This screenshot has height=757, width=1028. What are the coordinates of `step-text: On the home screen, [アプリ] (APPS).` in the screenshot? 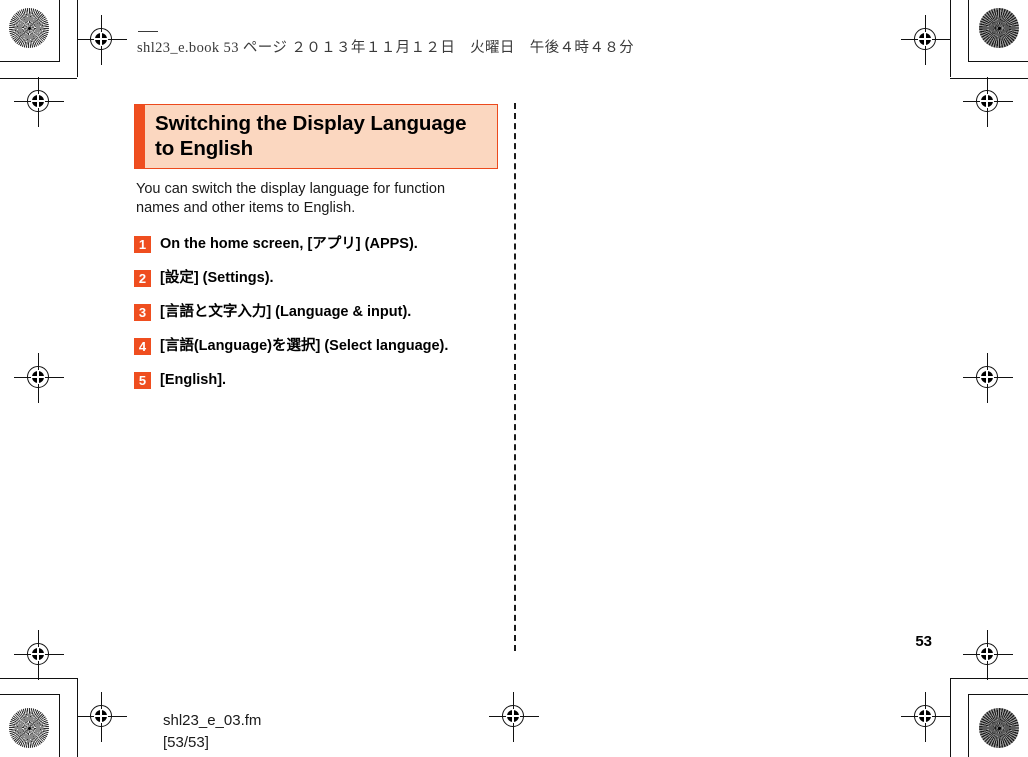 It's located at (289, 244).